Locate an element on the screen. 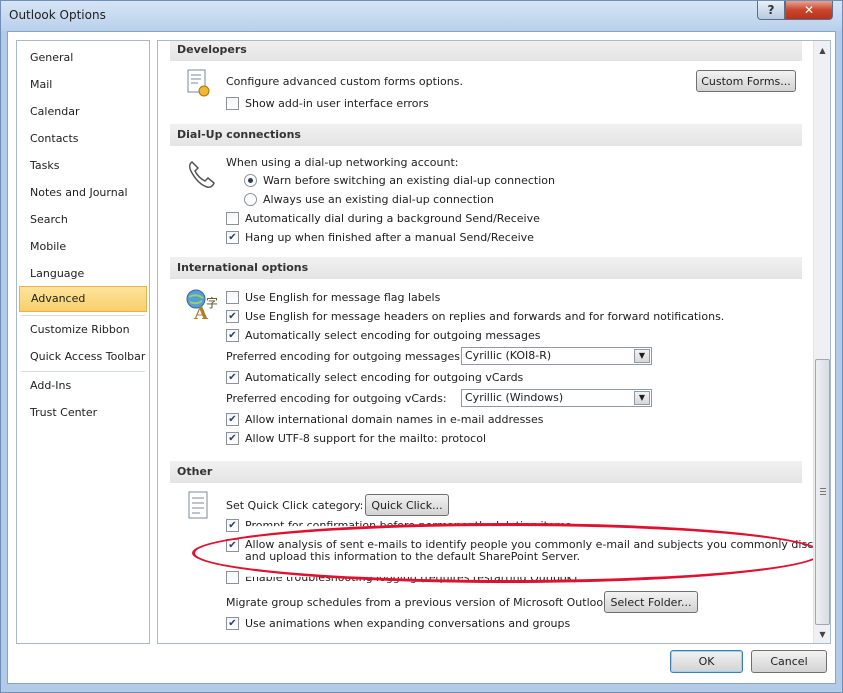 The image size is (843, 693). nav-item-contacts: Contacts is located at coordinates (83, 139).